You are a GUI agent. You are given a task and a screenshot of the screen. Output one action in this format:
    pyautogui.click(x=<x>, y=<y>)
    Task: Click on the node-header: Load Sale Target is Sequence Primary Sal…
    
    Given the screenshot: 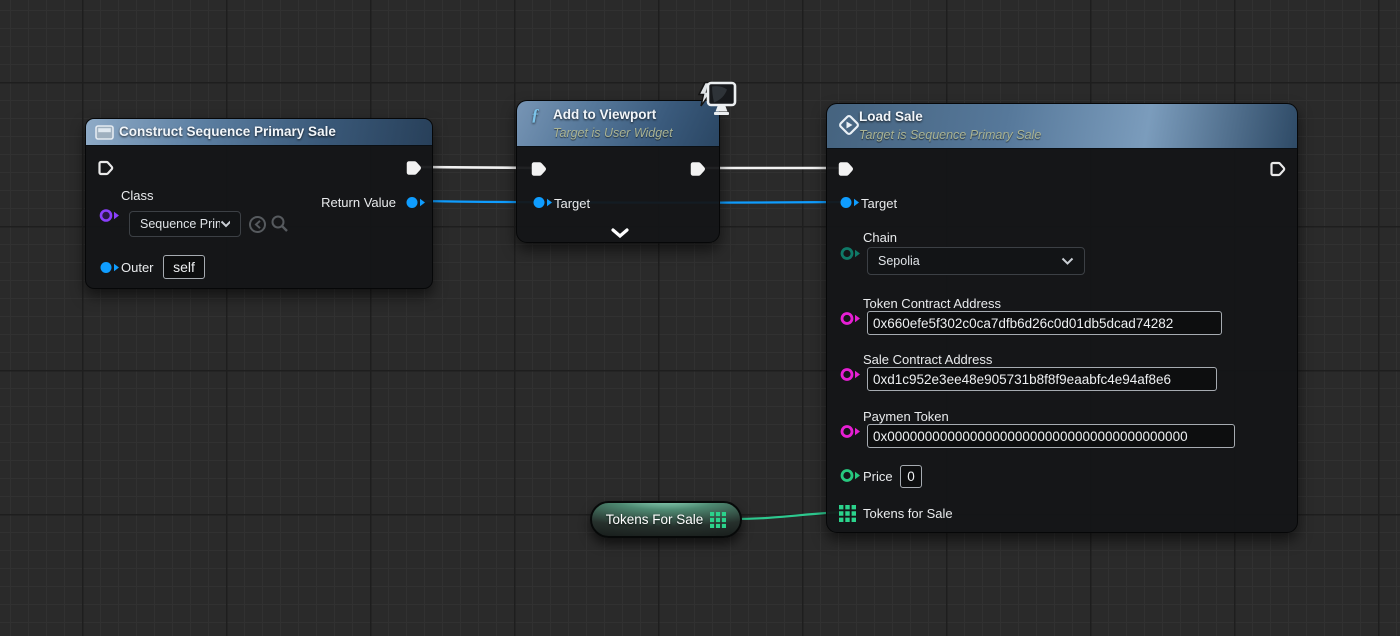 What is the action you would take?
    pyautogui.click(x=1062, y=126)
    